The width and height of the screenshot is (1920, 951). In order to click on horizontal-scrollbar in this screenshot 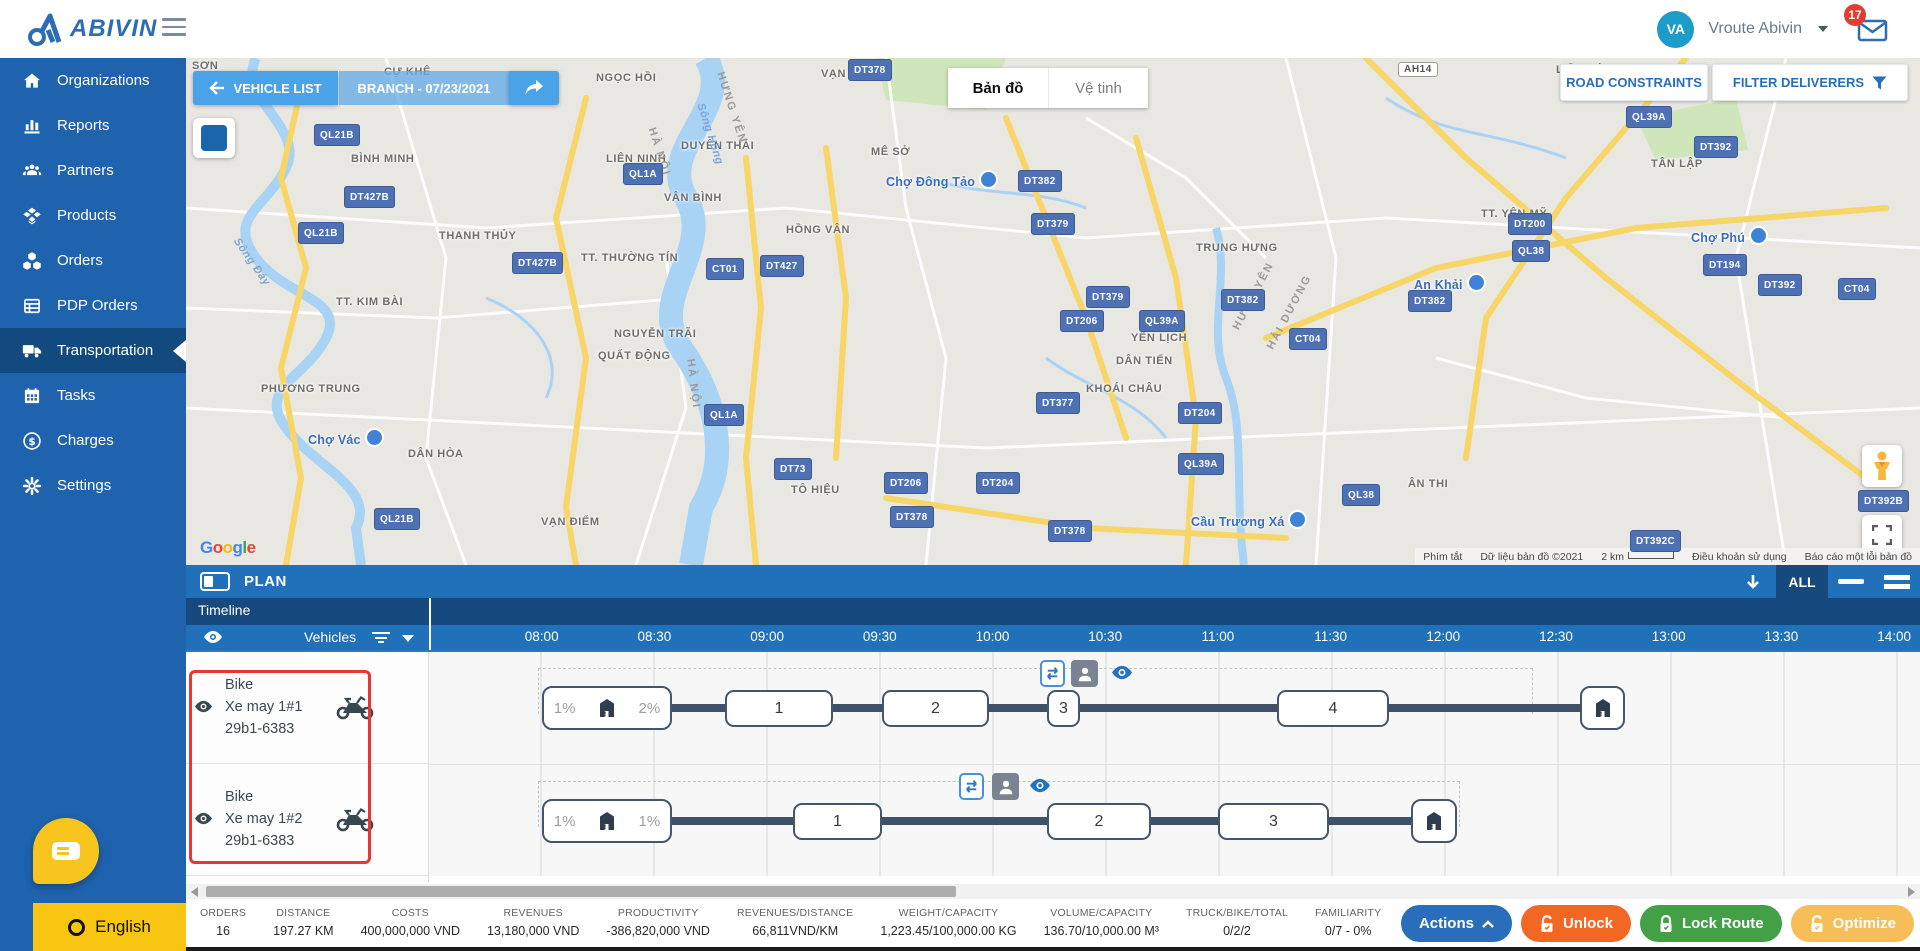, I will do `click(1053, 891)`.